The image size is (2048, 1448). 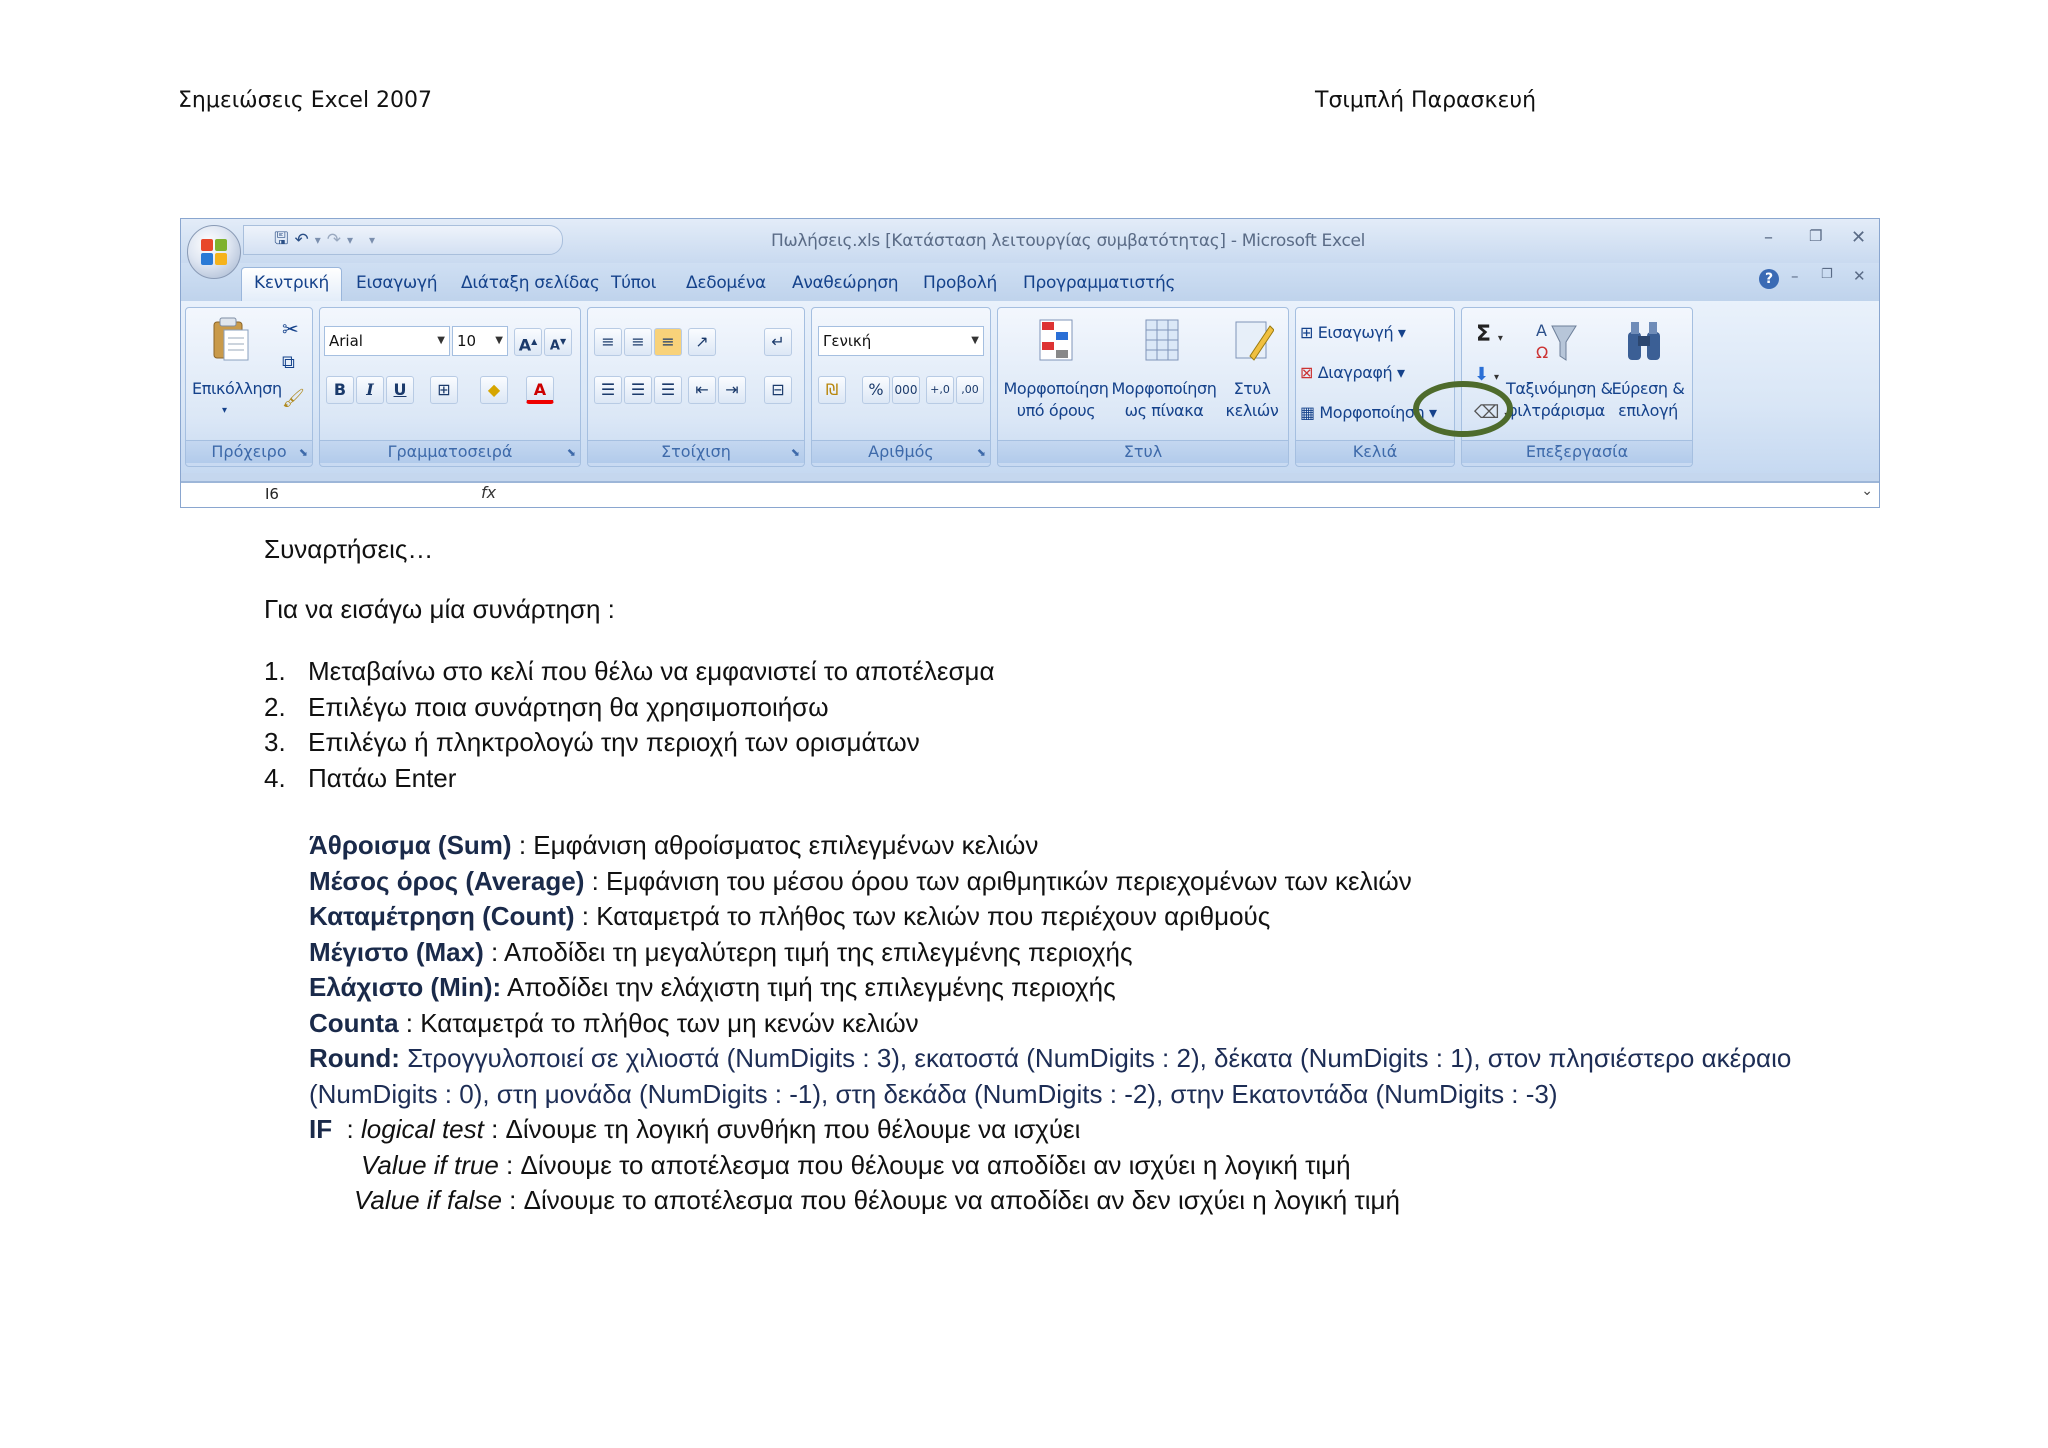 What do you see at coordinates (214, 252) in the screenshot?
I see `office-button` at bounding box center [214, 252].